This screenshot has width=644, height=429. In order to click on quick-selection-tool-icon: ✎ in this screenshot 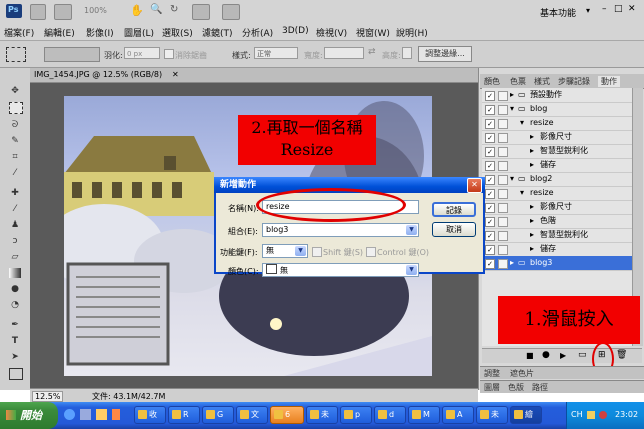, I will do `click(15, 141)`.